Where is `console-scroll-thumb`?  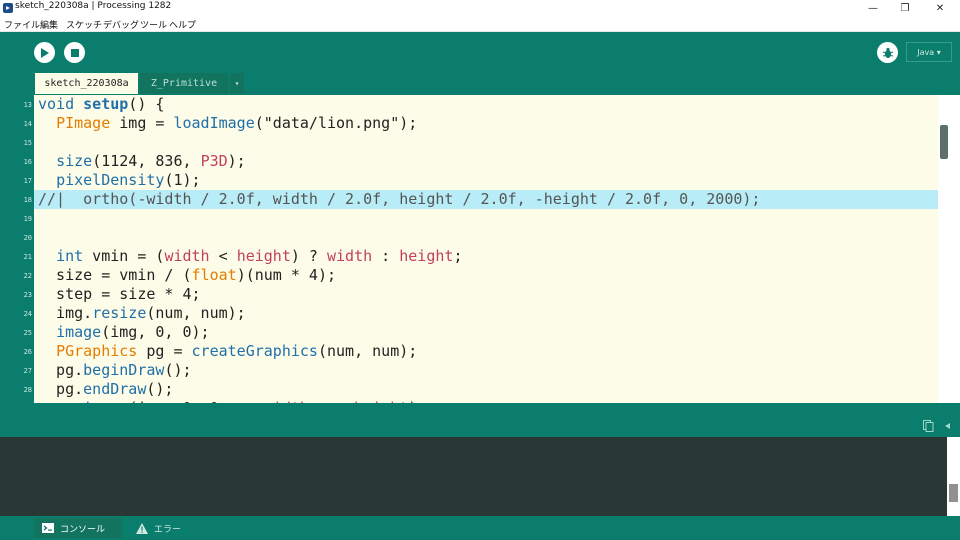 console-scroll-thumb is located at coordinates (953, 493).